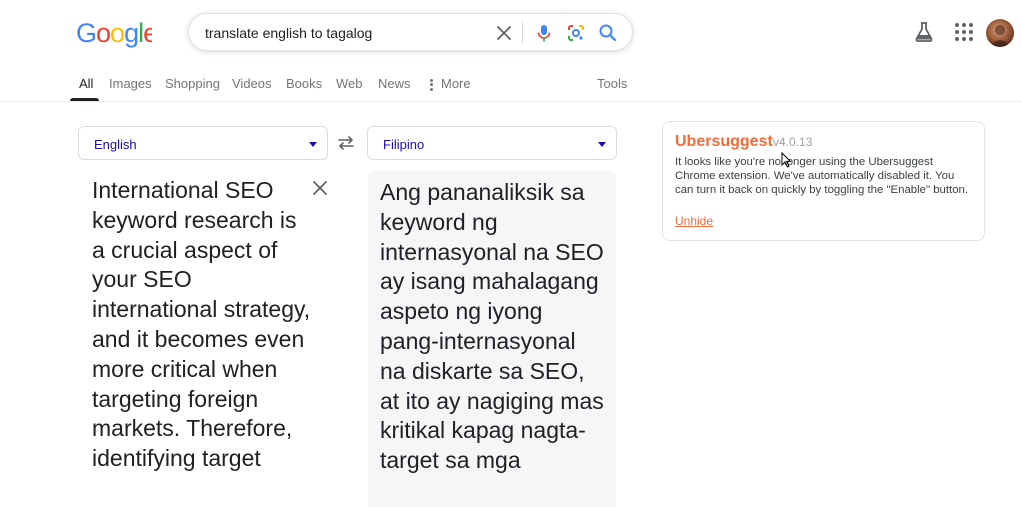 The height and width of the screenshot is (507, 1022). What do you see at coordinates (349, 83) in the screenshot?
I see `tab-web: Web` at bounding box center [349, 83].